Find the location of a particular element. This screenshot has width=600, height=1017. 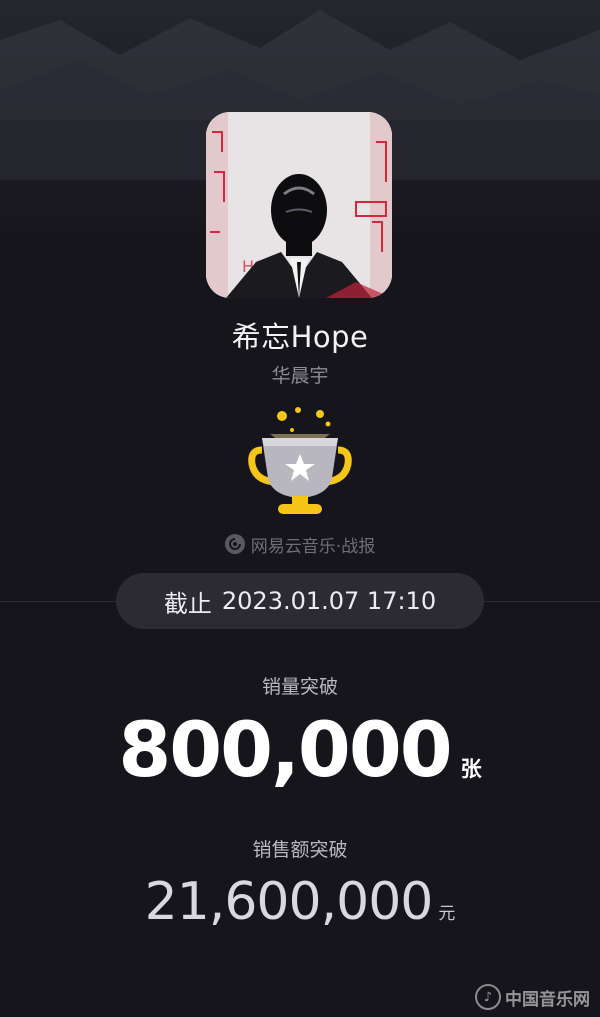

album-title: 希忘Hope is located at coordinates (300, 337).